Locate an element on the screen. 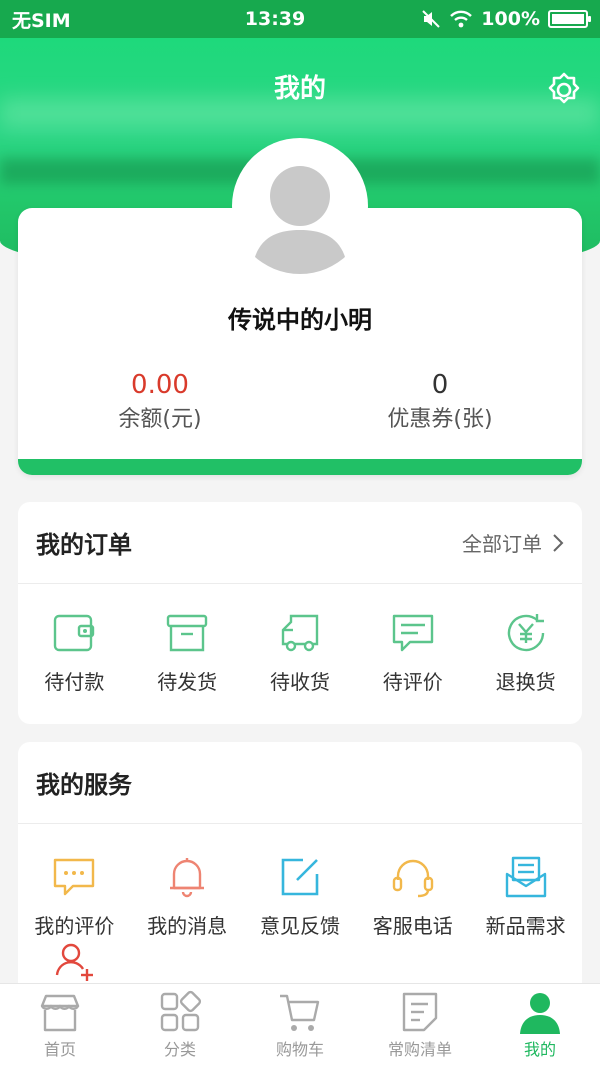  tab-category: 分类 is located at coordinates (180, 1025).